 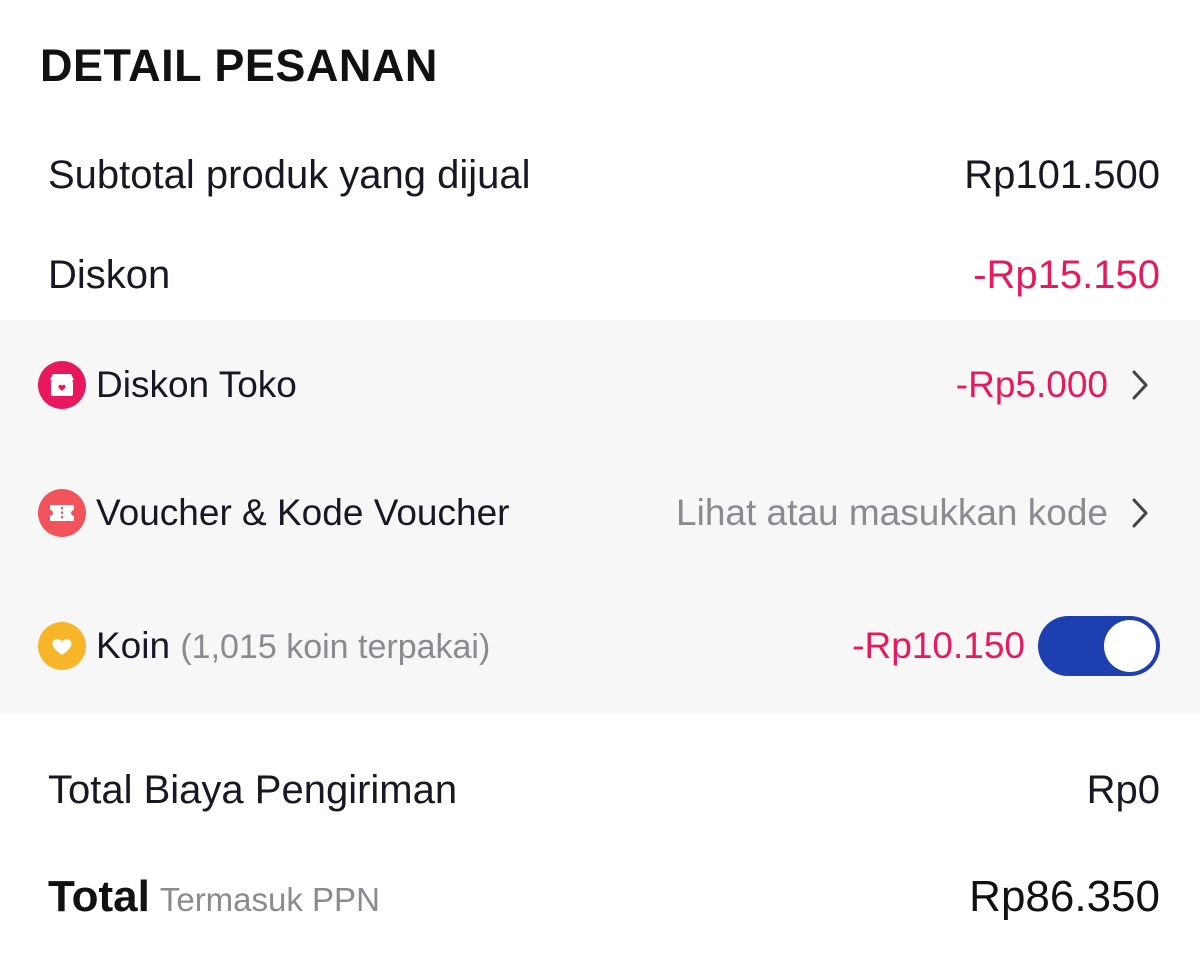 I want to click on coin-icon, so click(x=62, y=646).